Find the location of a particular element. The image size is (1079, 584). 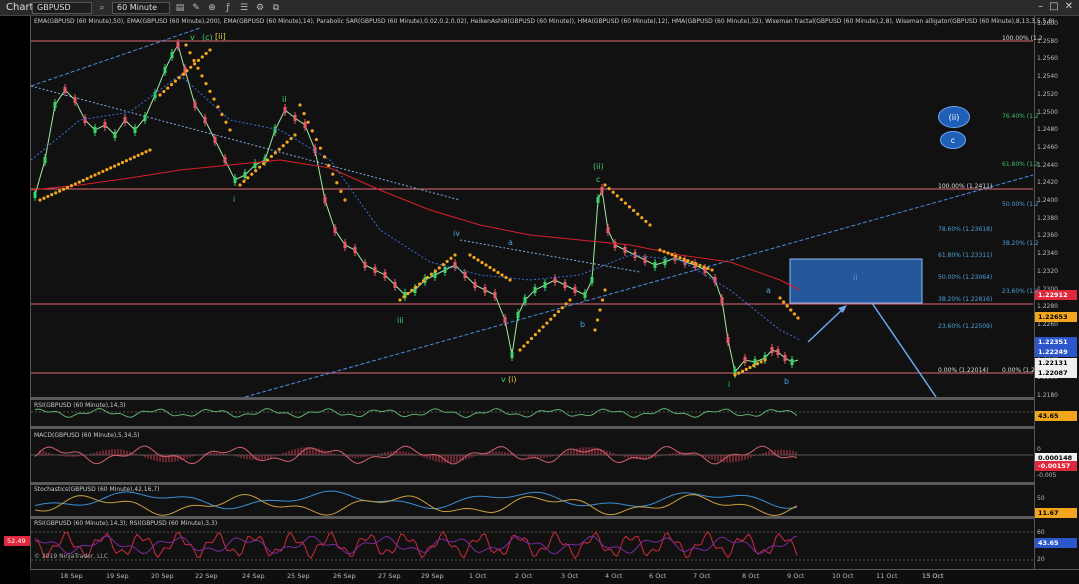

date-axis-label: 8 Oct is located at coordinates (751, 576).